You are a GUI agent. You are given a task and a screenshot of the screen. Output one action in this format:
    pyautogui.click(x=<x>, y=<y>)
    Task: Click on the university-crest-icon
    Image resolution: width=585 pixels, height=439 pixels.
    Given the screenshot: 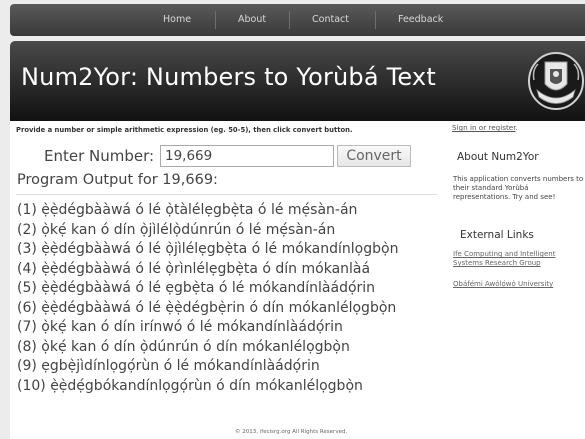 What is the action you would take?
    pyautogui.click(x=556, y=81)
    